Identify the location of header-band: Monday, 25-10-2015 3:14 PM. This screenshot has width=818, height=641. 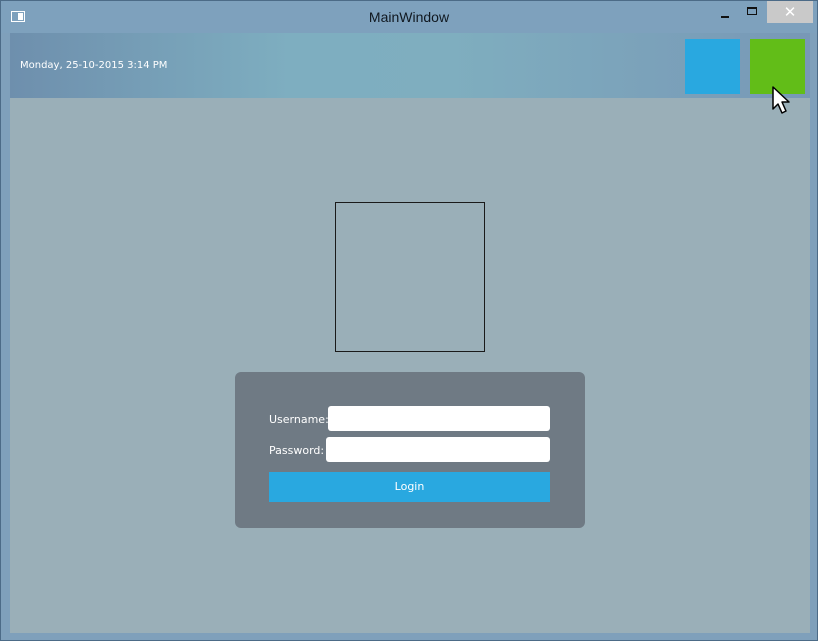
(410, 65).